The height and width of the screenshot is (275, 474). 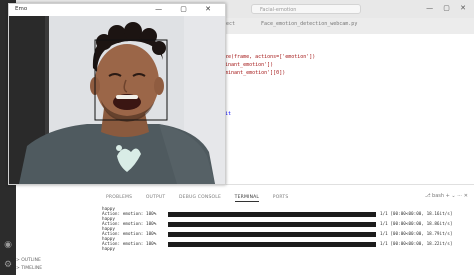 I want to click on timeline-section: > TIMELINE, so click(x=29, y=268).